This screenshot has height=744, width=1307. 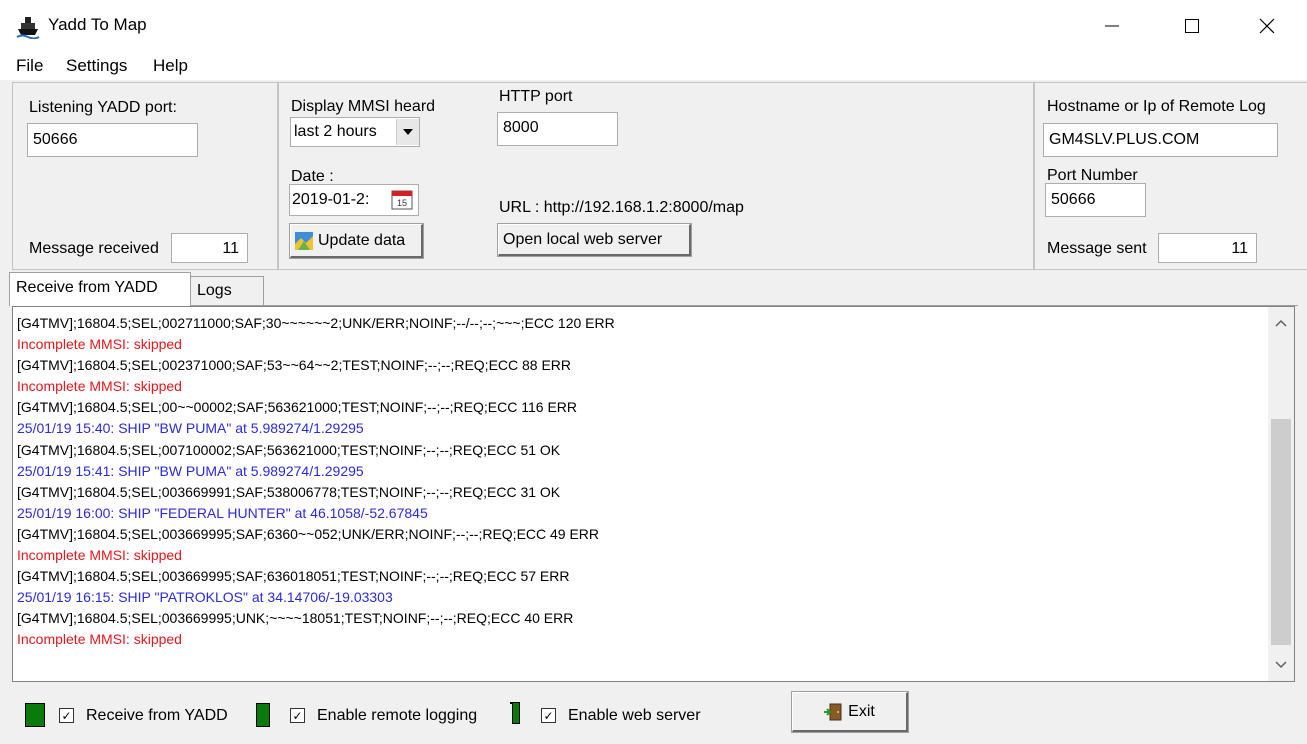 What do you see at coordinates (1160, 140) in the screenshot?
I see `remote-host-input: GM4SLV.PLUS.COM` at bounding box center [1160, 140].